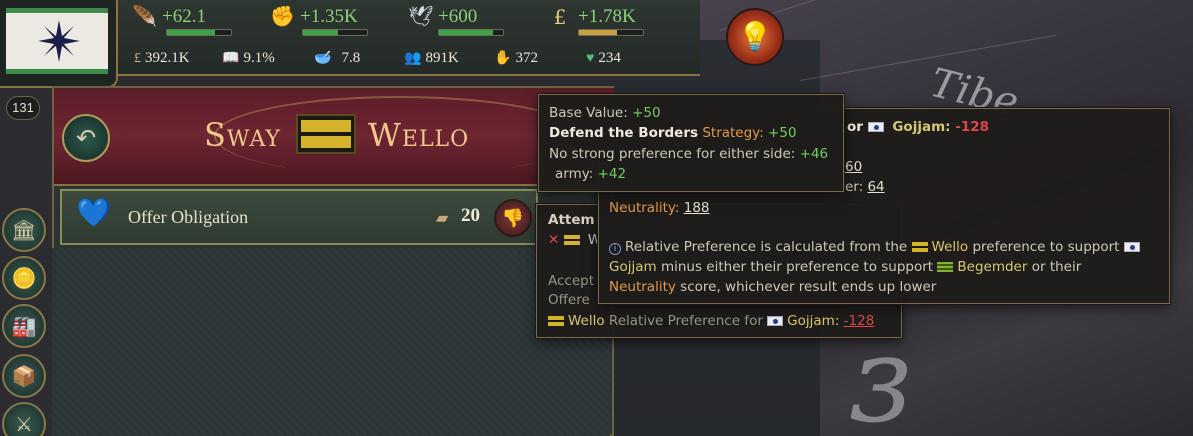 The width and height of the screenshot is (1193, 436). I want to click on government-button: 🏛, so click(24, 230).